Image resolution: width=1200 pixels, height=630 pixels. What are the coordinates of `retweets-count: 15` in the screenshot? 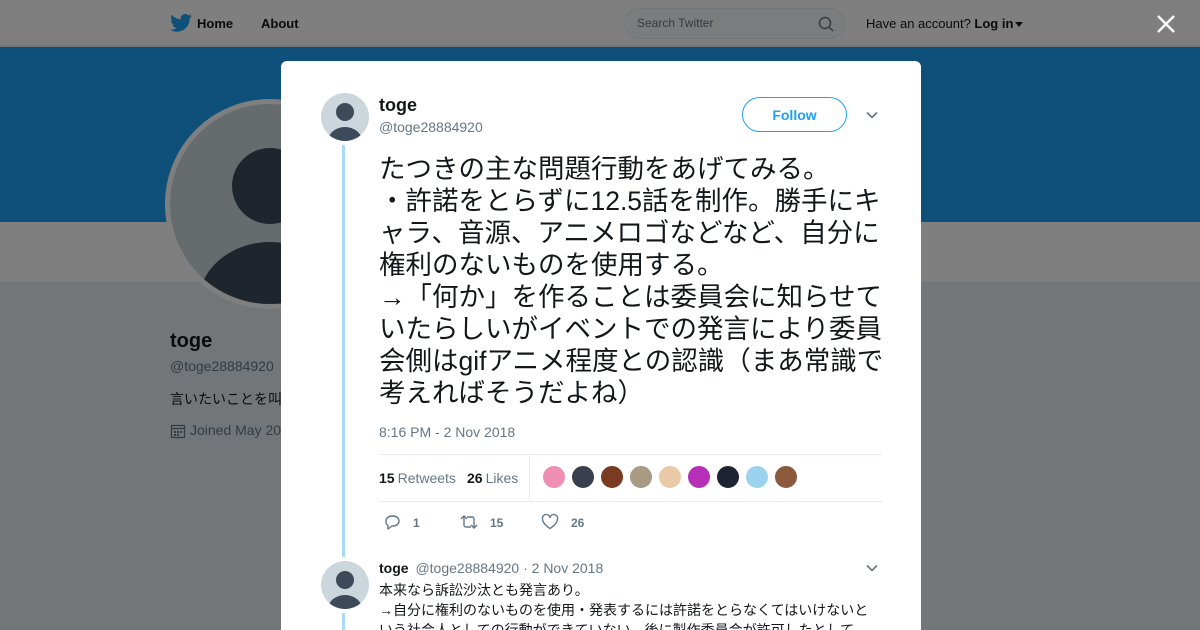 It's located at (387, 478).